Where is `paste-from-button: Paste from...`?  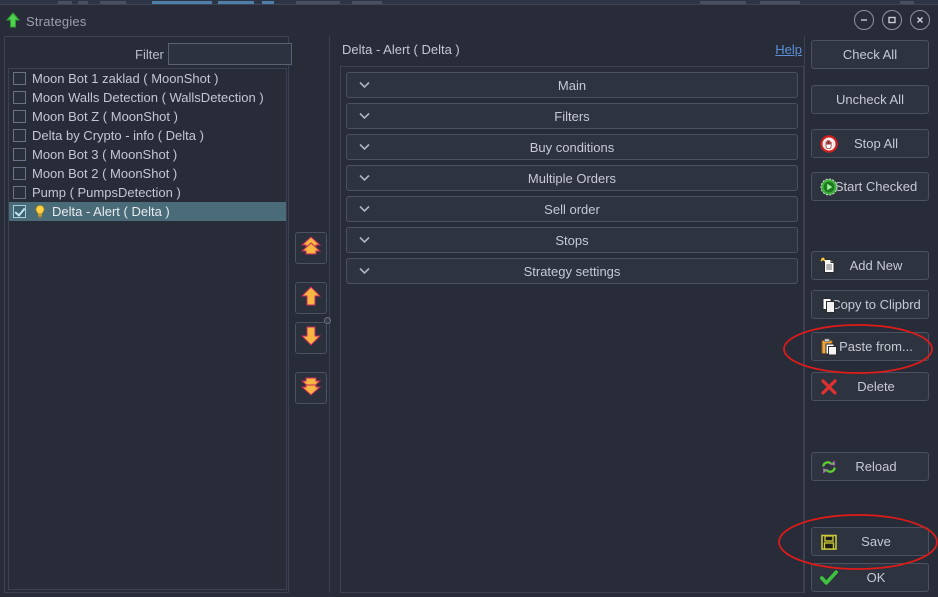 paste-from-button: Paste from... is located at coordinates (870, 346).